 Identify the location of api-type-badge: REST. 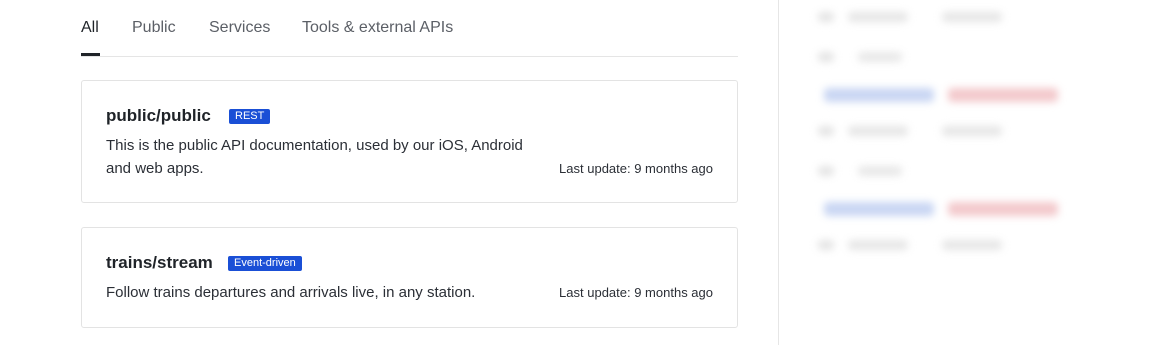
(250, 116).